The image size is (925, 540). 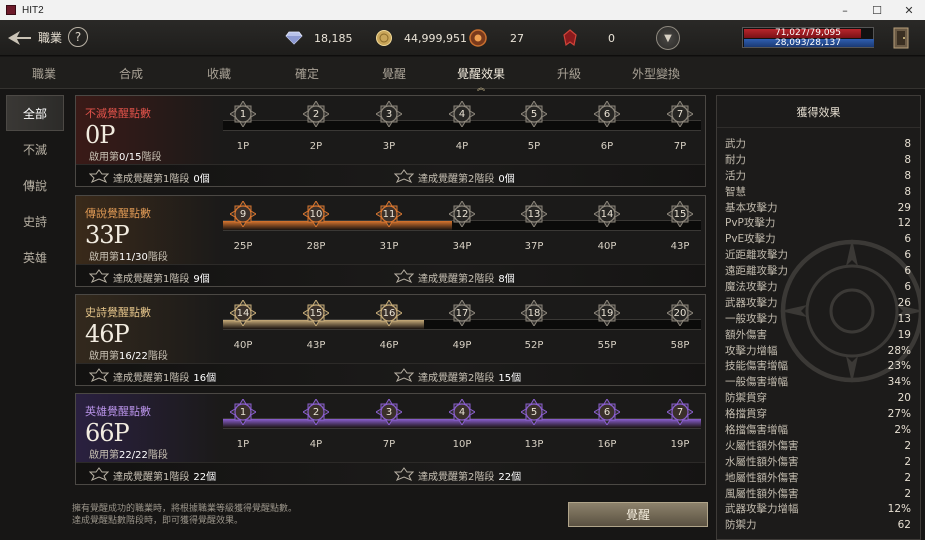 What do you see at coordinates (35, 185) in the screenshot?
I see `category-item-3: 傳說` at bounding box center [35, 185].